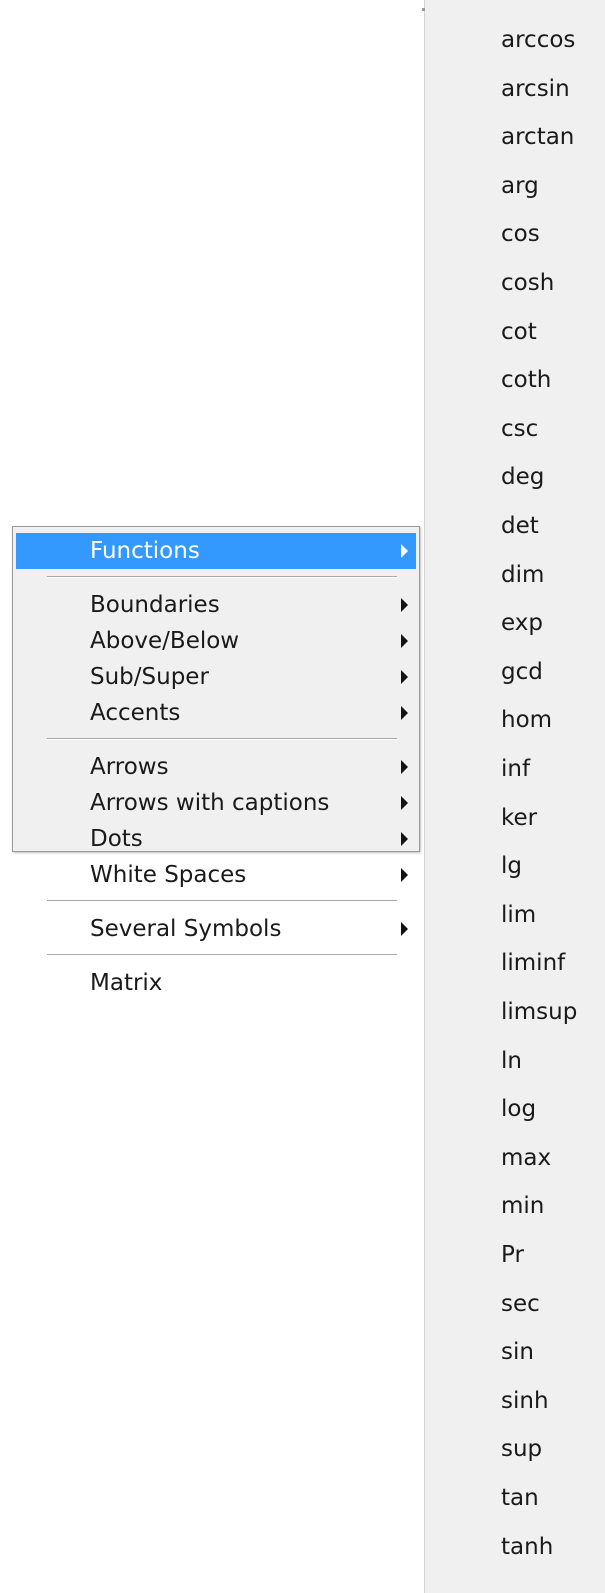 The height and width of the screenshot is (1593, 605). Describe the element at coordinates (168, 875) in the screenshot. I see `menu-item-label: White Spaces` at that location.